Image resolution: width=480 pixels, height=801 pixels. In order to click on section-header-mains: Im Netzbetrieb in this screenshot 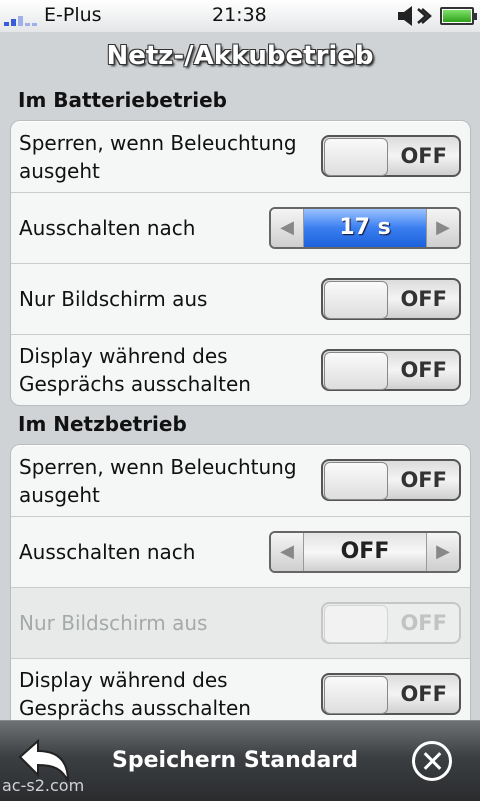, I will do `click(102, 424)`.